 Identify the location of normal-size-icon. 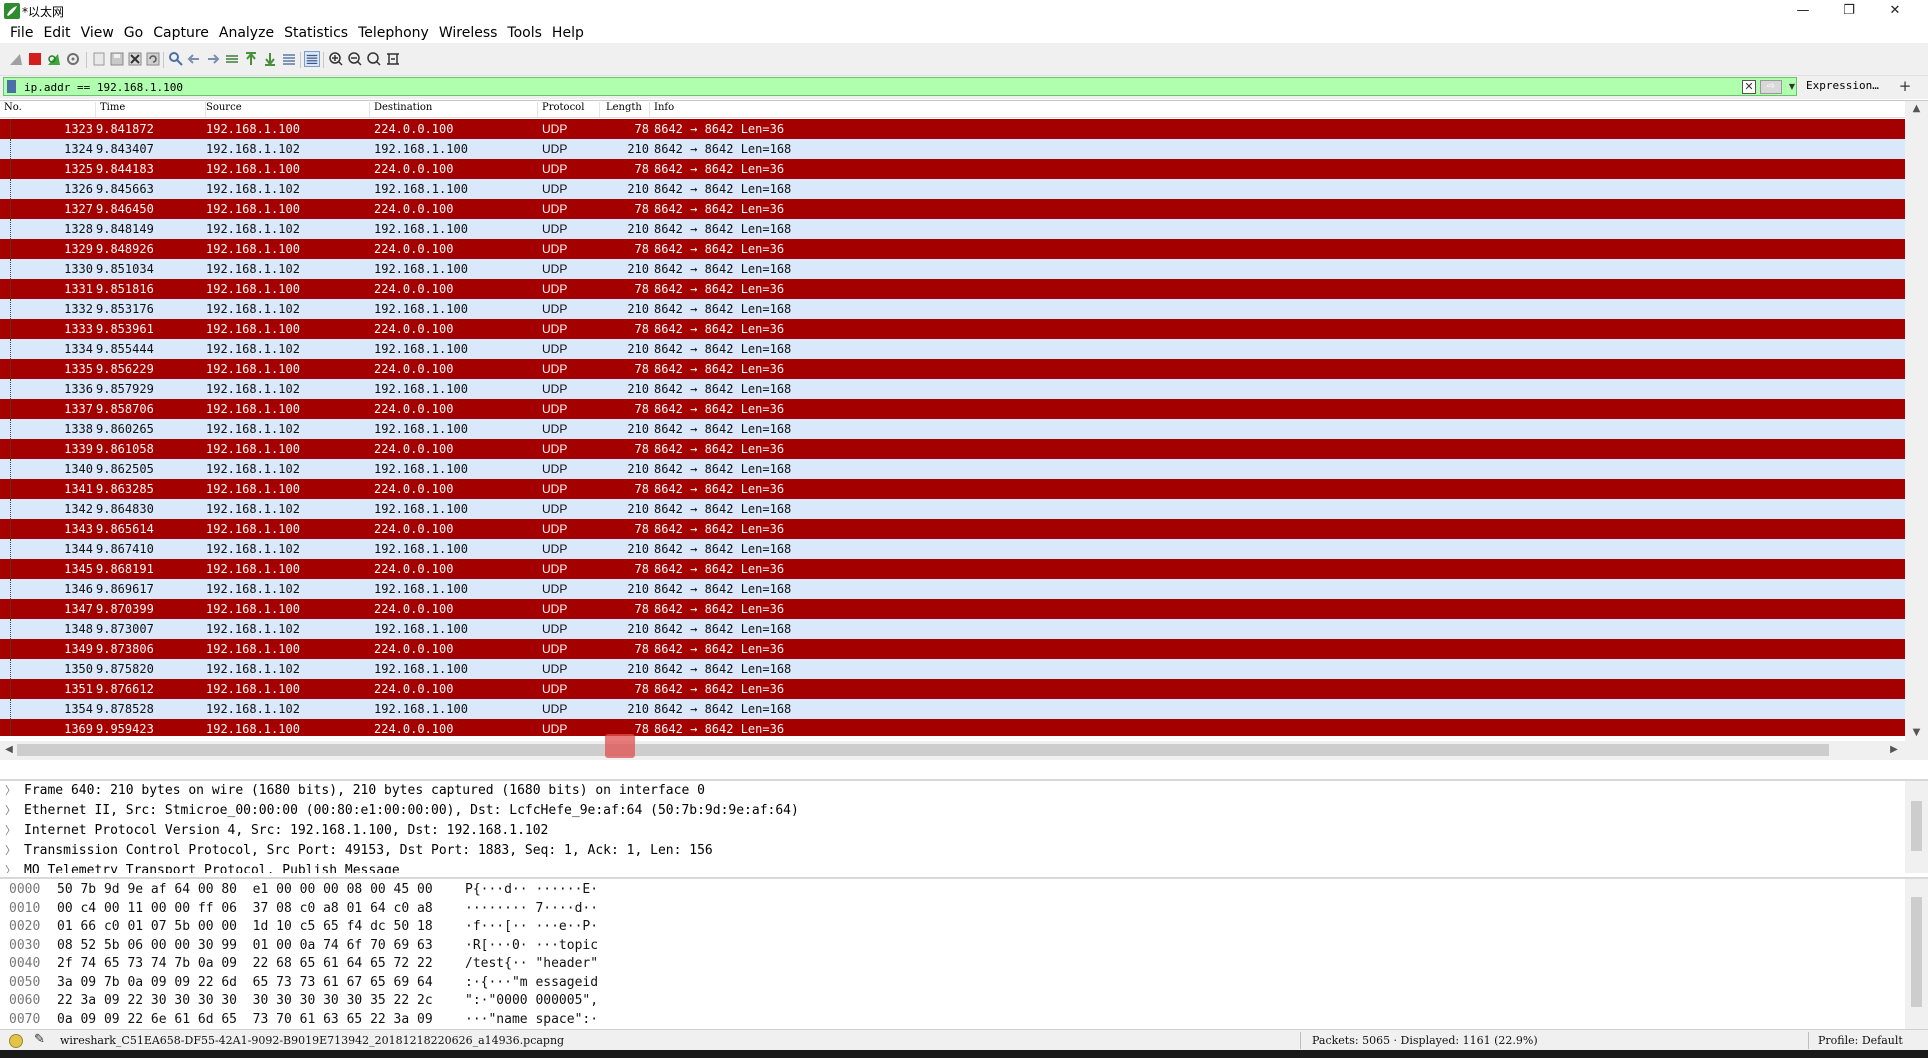
(374, 59).